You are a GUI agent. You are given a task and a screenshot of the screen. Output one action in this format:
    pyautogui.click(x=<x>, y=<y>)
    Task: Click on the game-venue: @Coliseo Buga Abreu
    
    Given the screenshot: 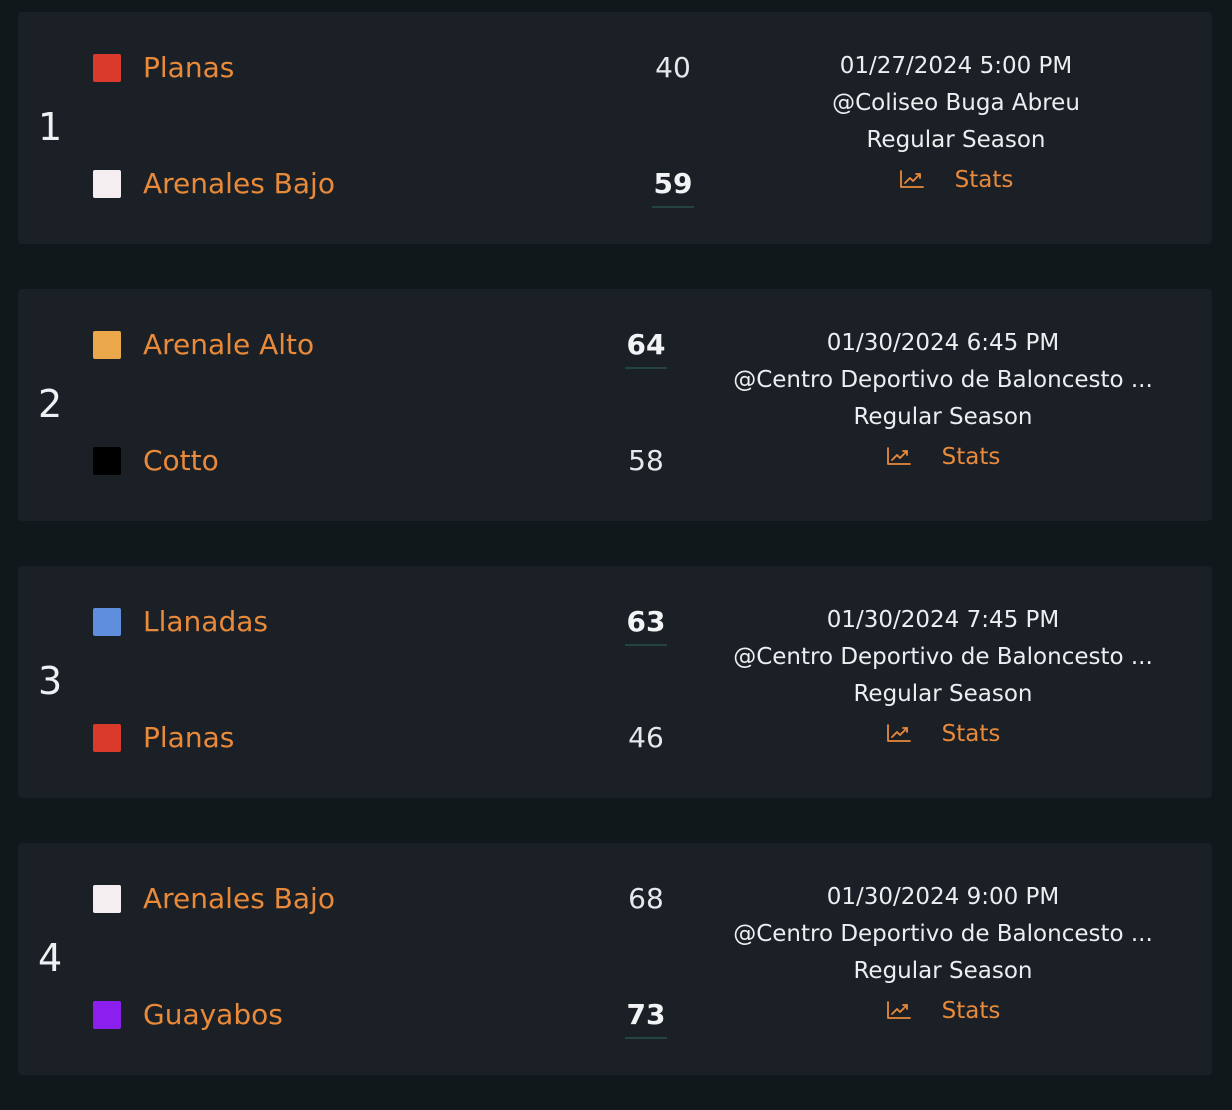 What is the action you would take?
    pyautogui.click(x=956, y=103)
    